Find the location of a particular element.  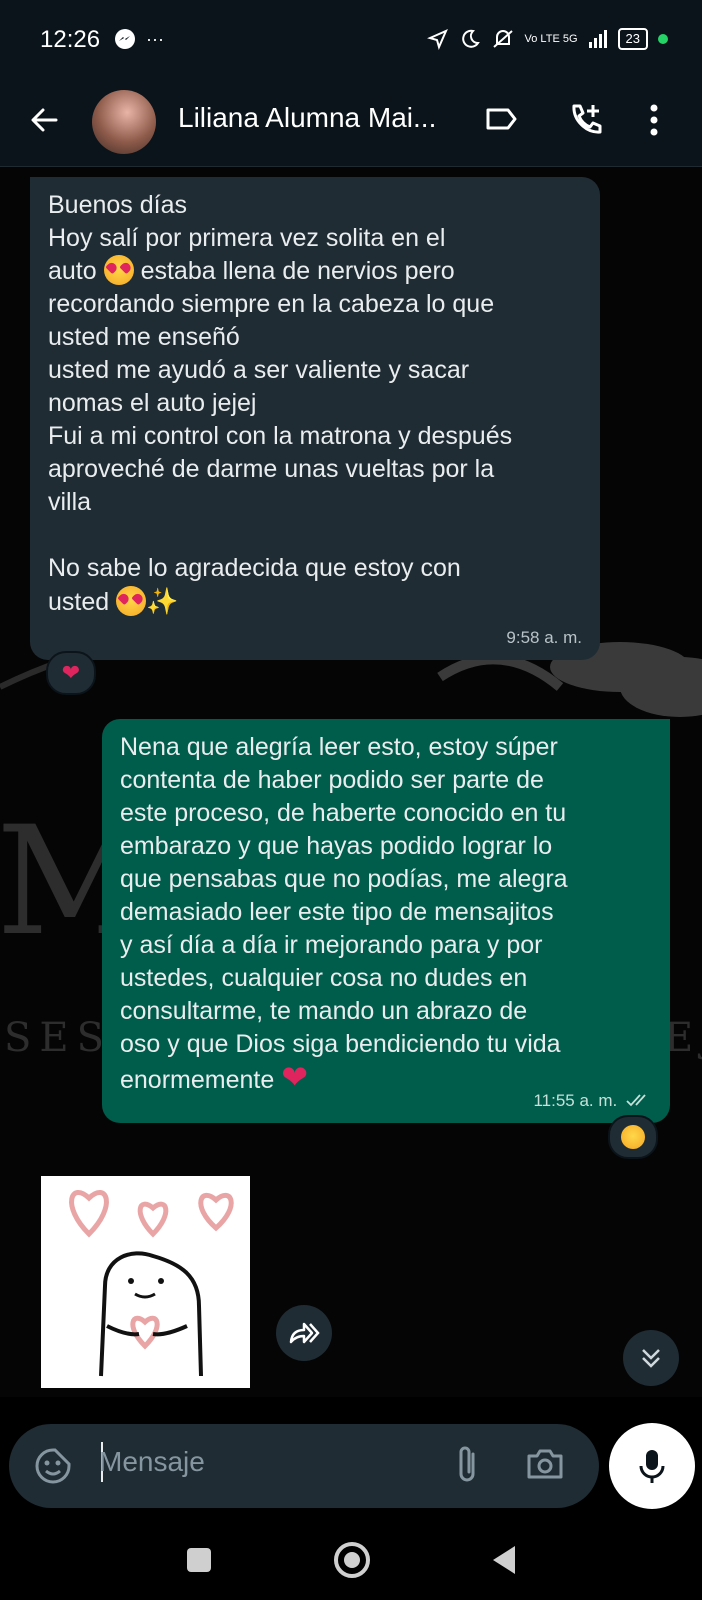

forward-button is located at coordinates (304, 1333).